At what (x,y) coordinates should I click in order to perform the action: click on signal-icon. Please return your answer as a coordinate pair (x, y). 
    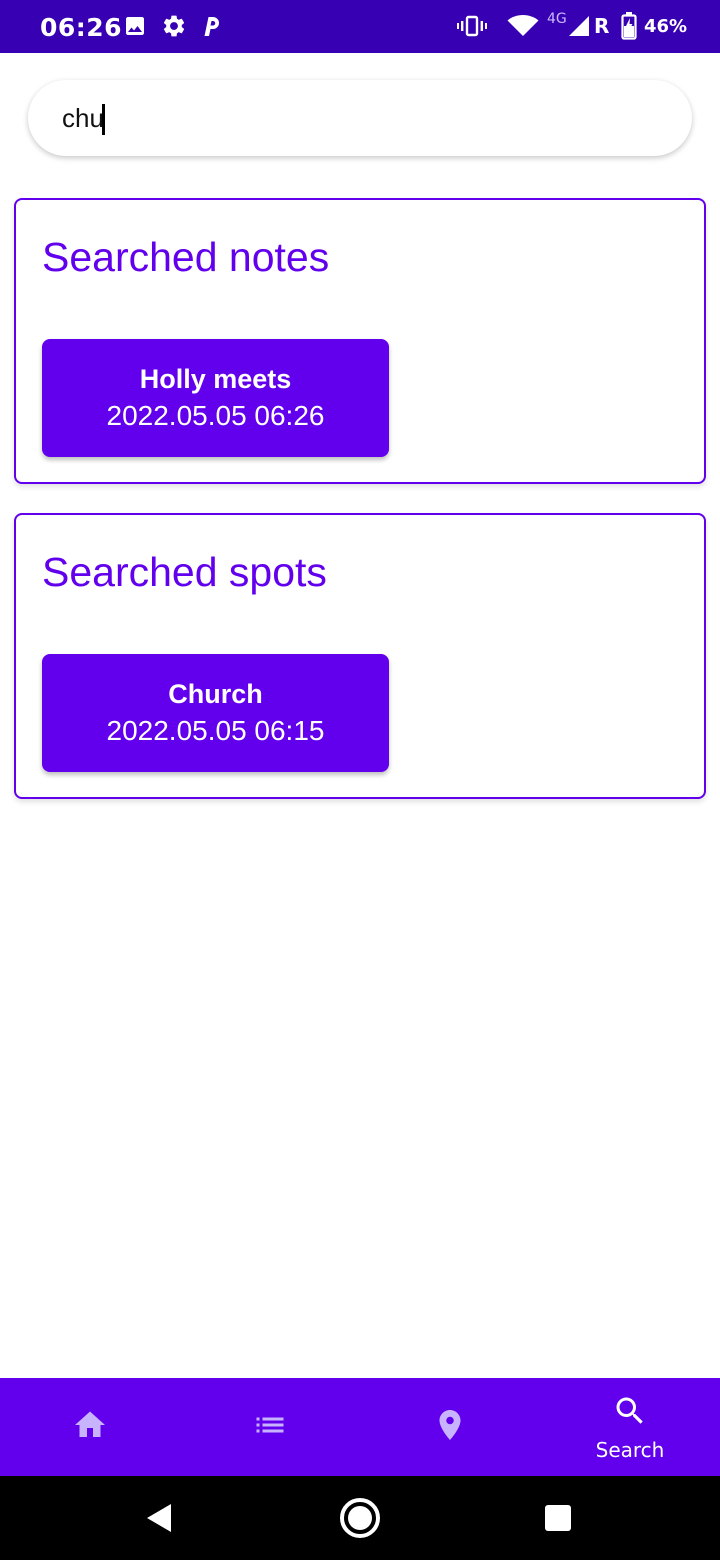
    Looking at the image, I should click on (579, 26).